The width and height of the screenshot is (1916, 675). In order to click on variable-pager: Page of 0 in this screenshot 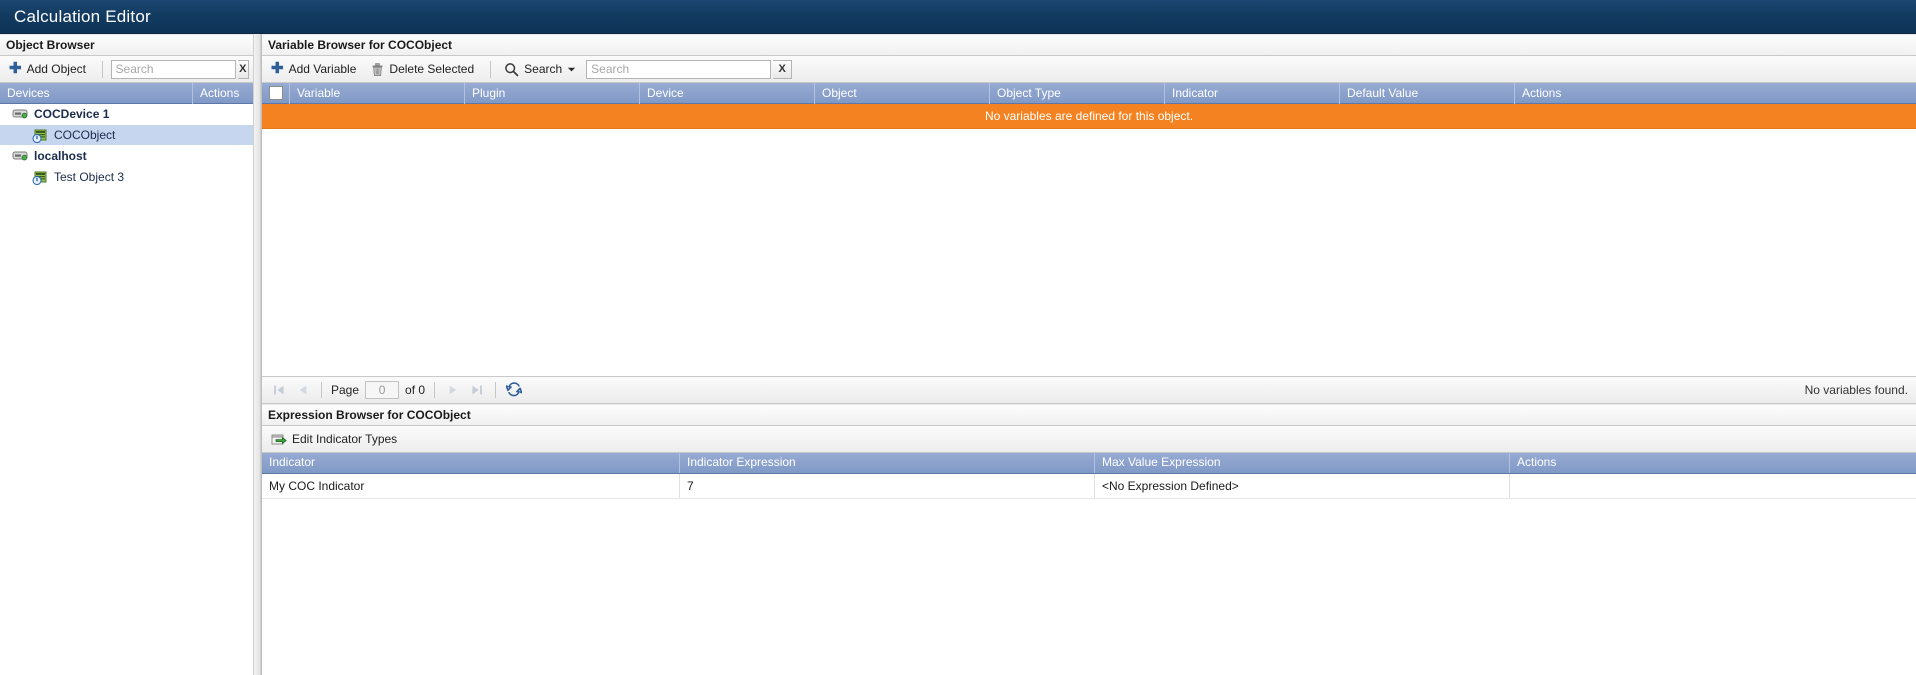, I will do `click(1089, 389)`.